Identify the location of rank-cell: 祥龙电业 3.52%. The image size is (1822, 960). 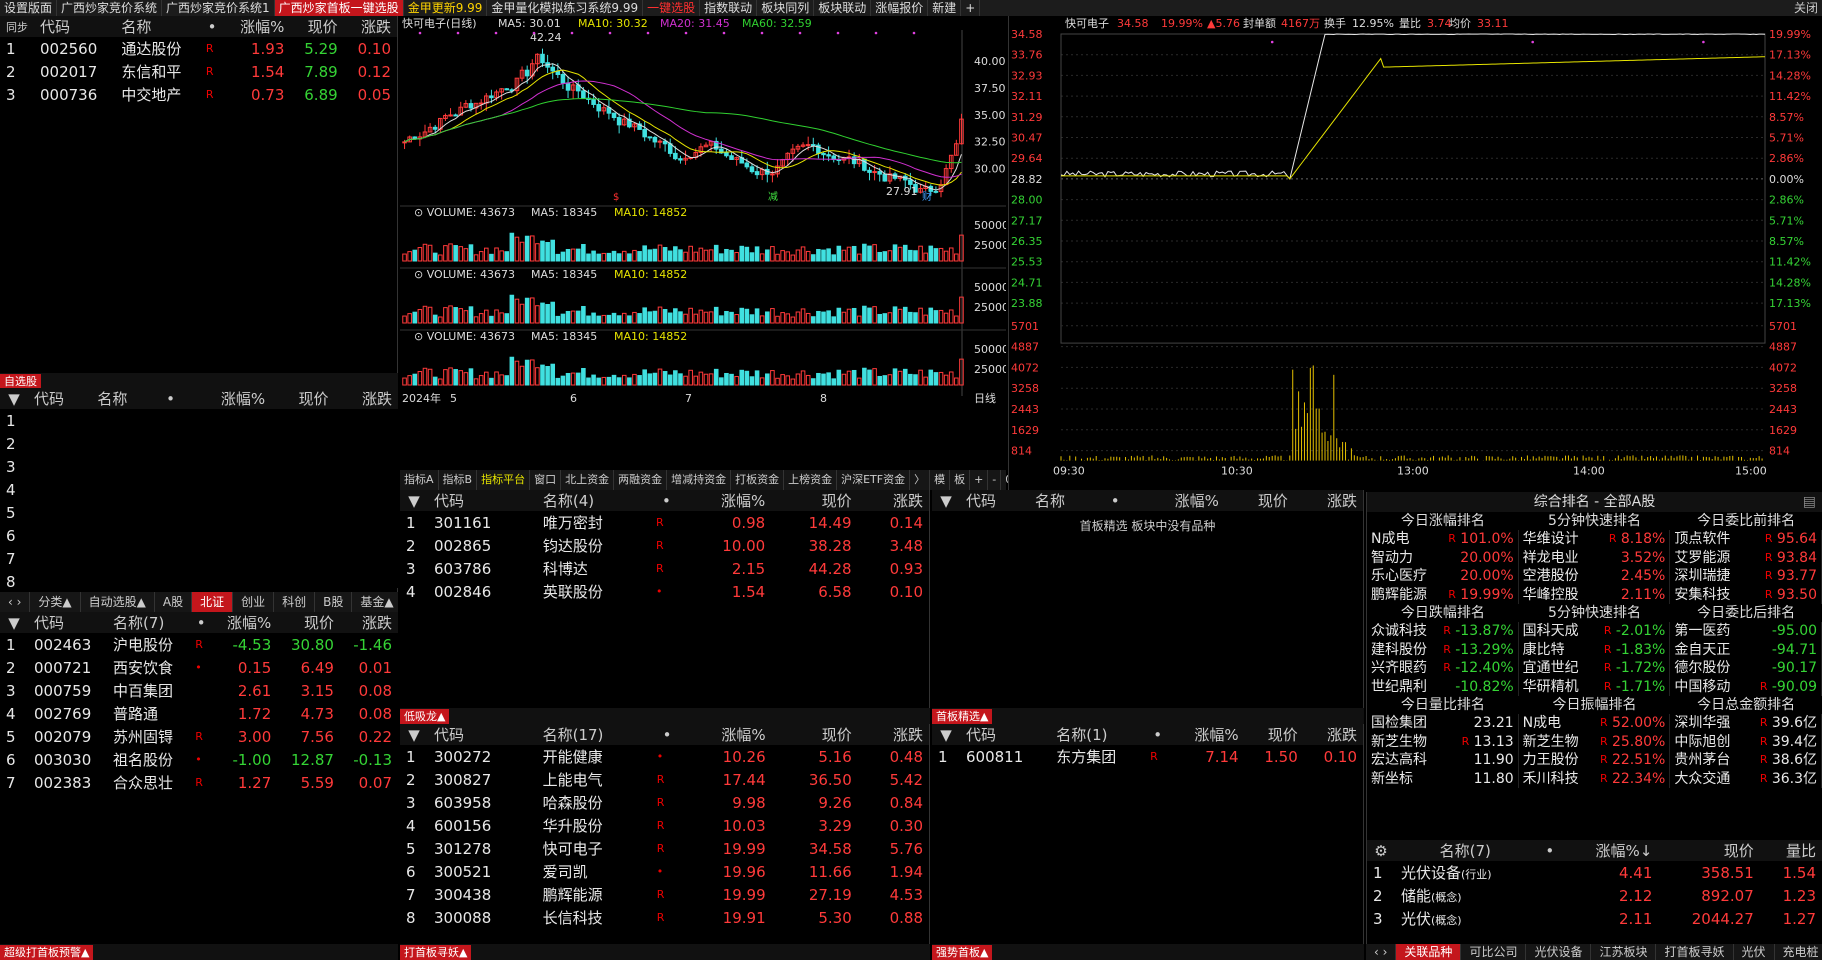
(1595, 557).